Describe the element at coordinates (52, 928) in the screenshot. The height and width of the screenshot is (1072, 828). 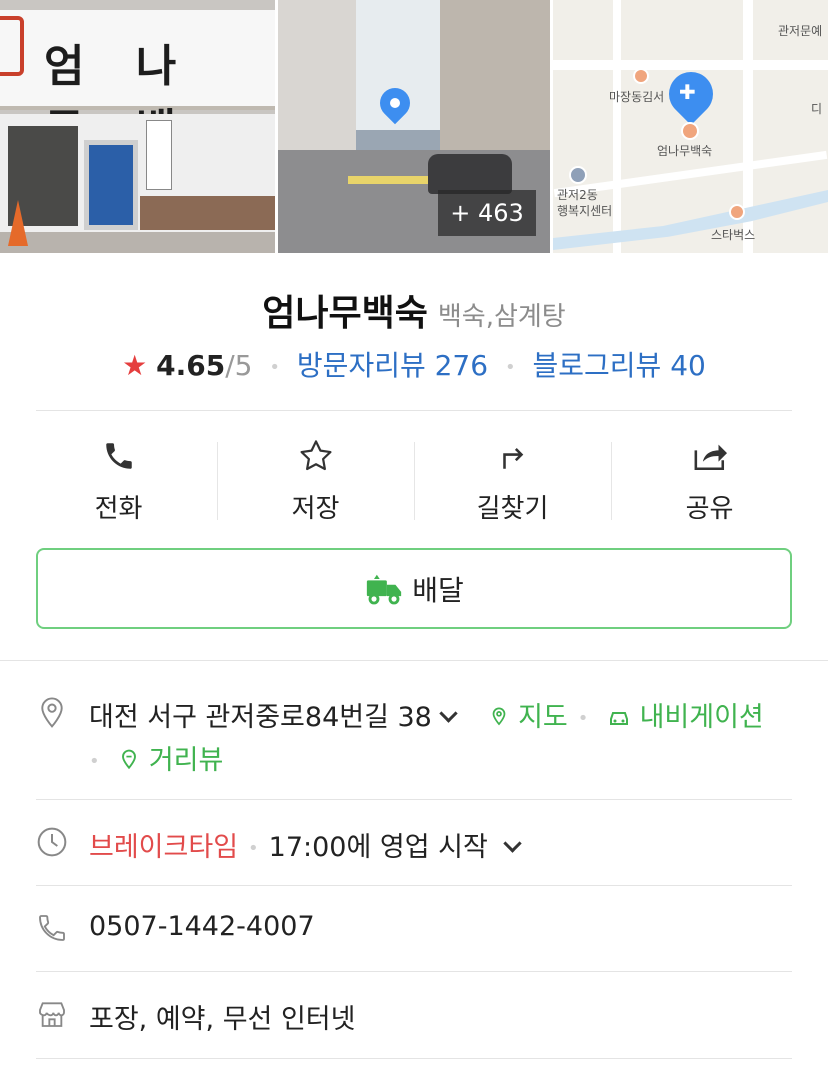
I see `phone-outline-icon` at that location.